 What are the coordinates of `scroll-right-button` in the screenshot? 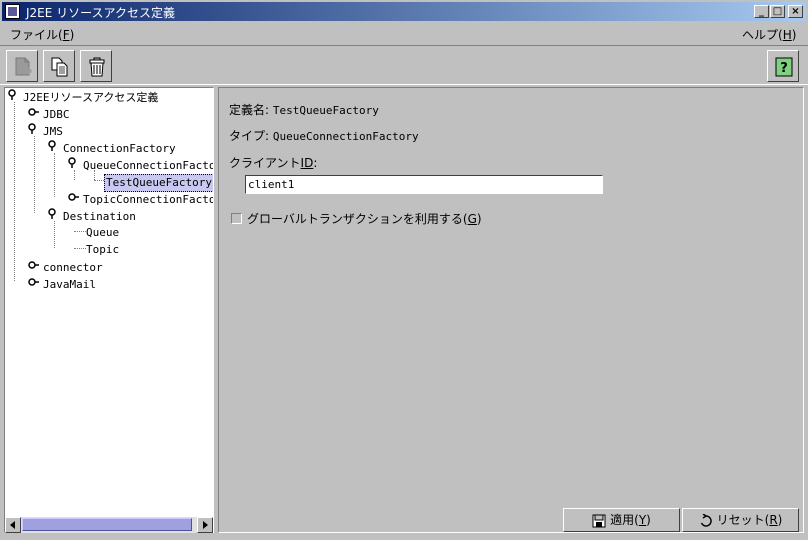 It's located at (205, 525).